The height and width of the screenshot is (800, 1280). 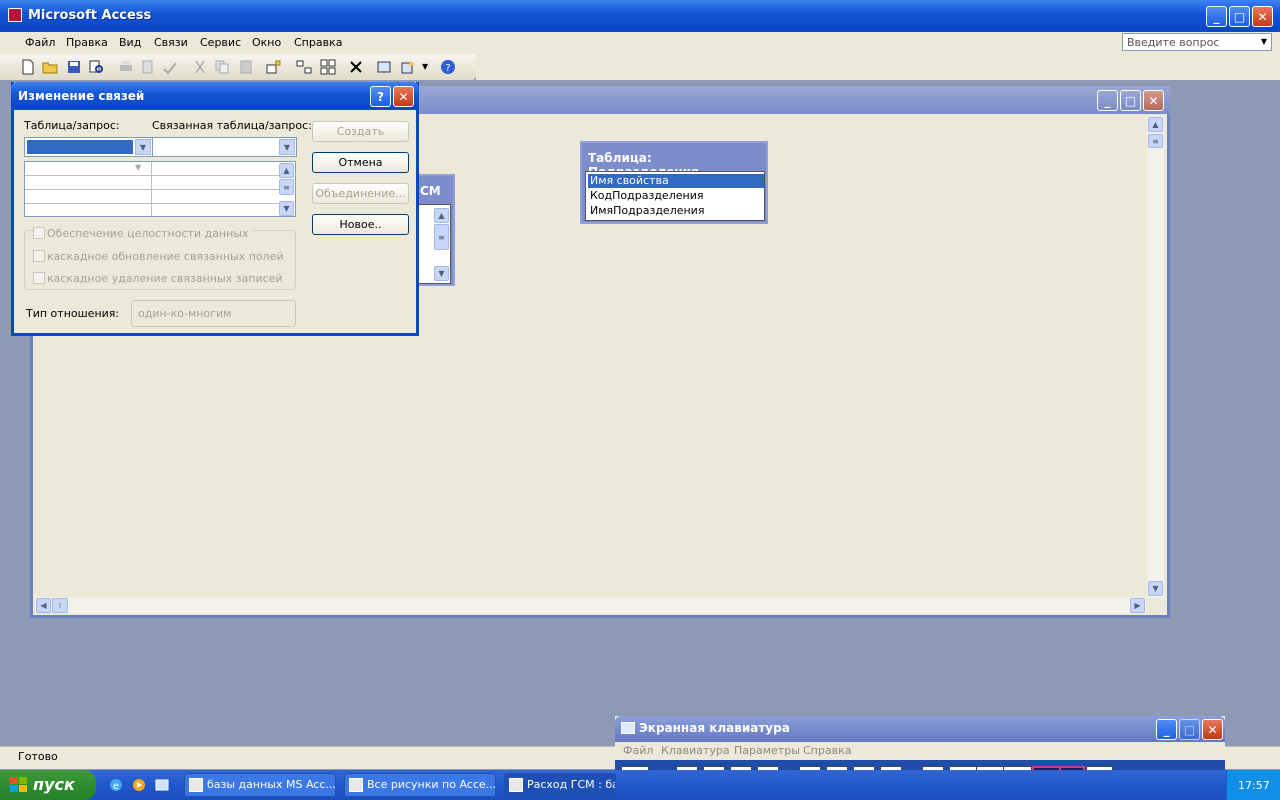 I want to click on osk-maximize-button: □, so click(x=1189, y=729).